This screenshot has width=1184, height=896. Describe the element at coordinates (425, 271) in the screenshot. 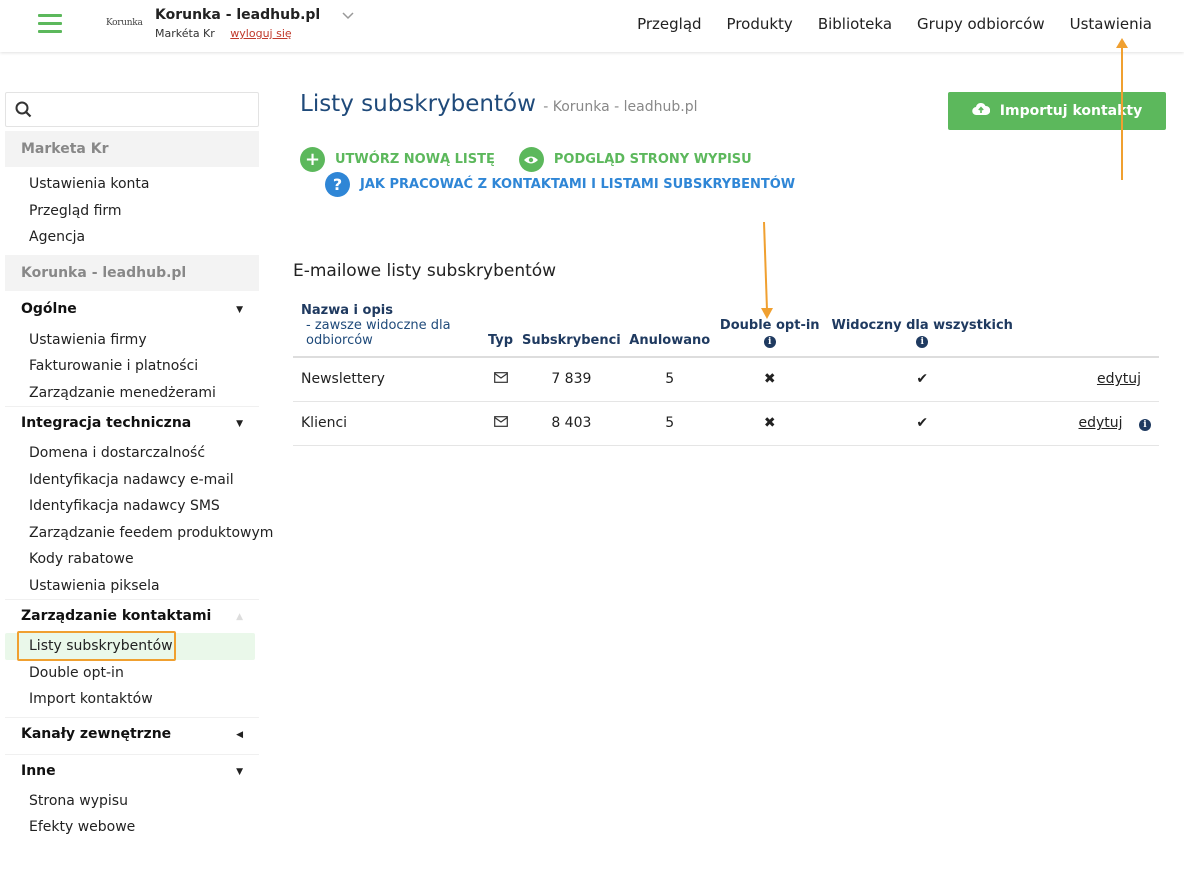

I see `section-title: E-mailowe listy subskrybentów` at that location.